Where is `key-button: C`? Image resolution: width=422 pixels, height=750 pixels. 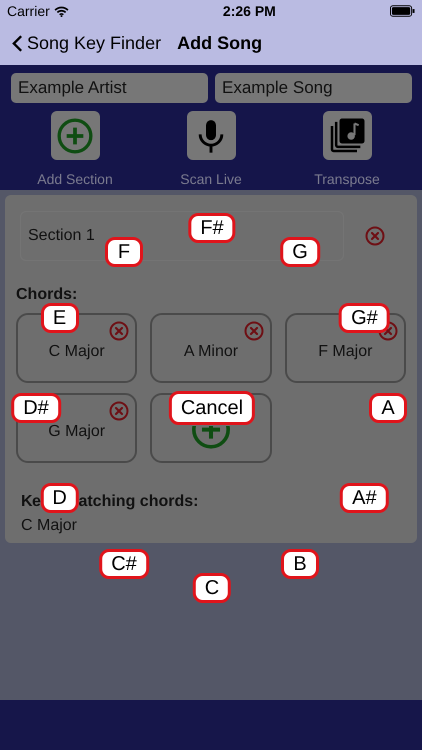
key-button: C is located at coordinates (212, 588).